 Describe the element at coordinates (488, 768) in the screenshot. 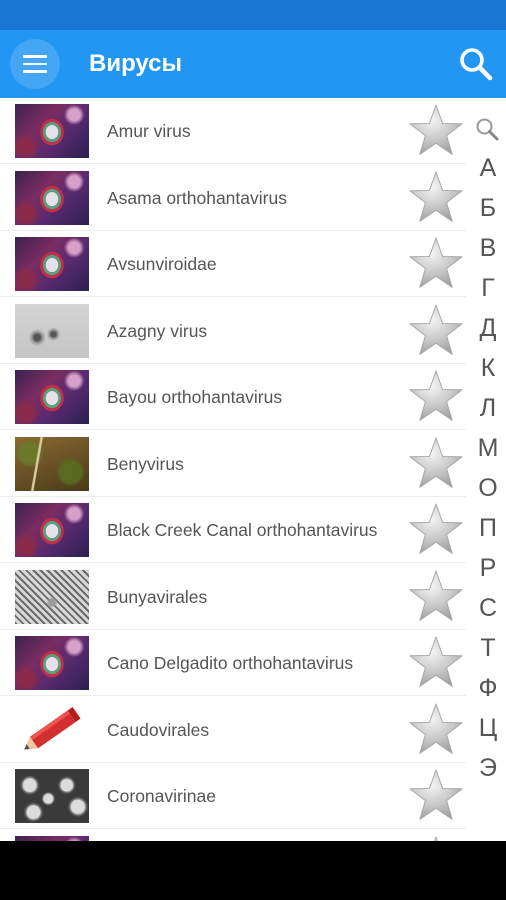

I see `index-letter: Э` at that location.